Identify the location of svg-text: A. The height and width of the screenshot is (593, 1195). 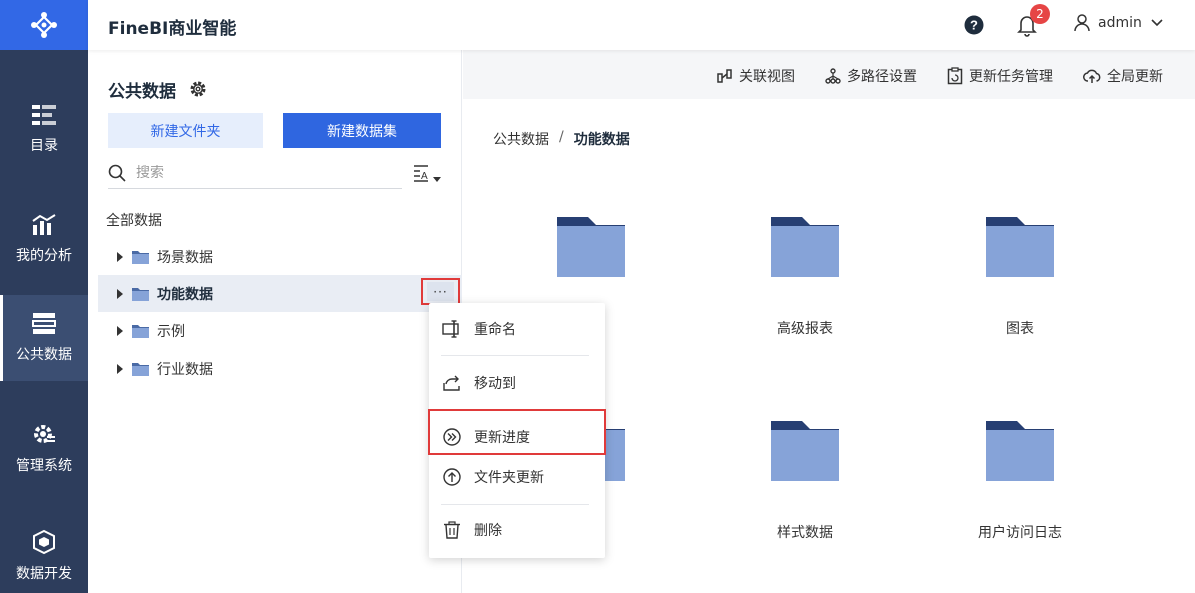
(424, 176).